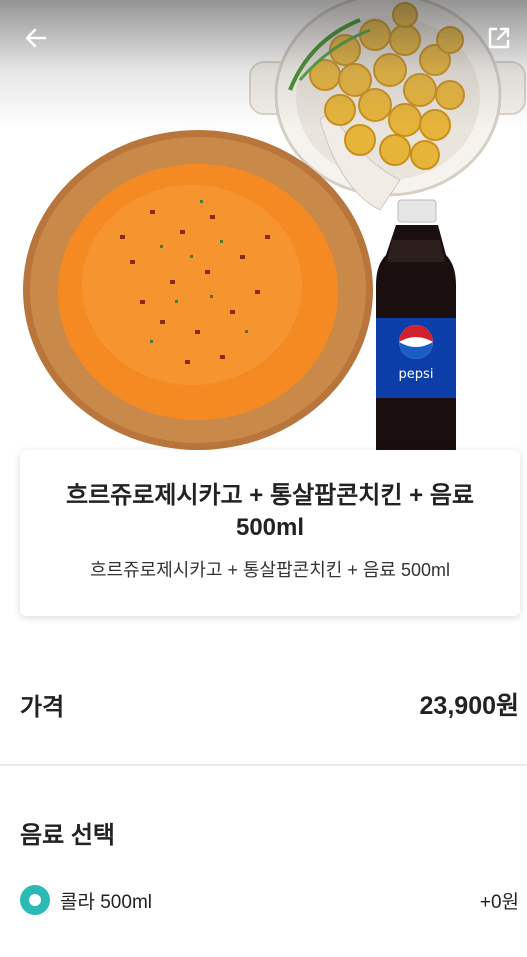  I want to click on drink-option-left: 콜라 500ml, so click(86, 900).